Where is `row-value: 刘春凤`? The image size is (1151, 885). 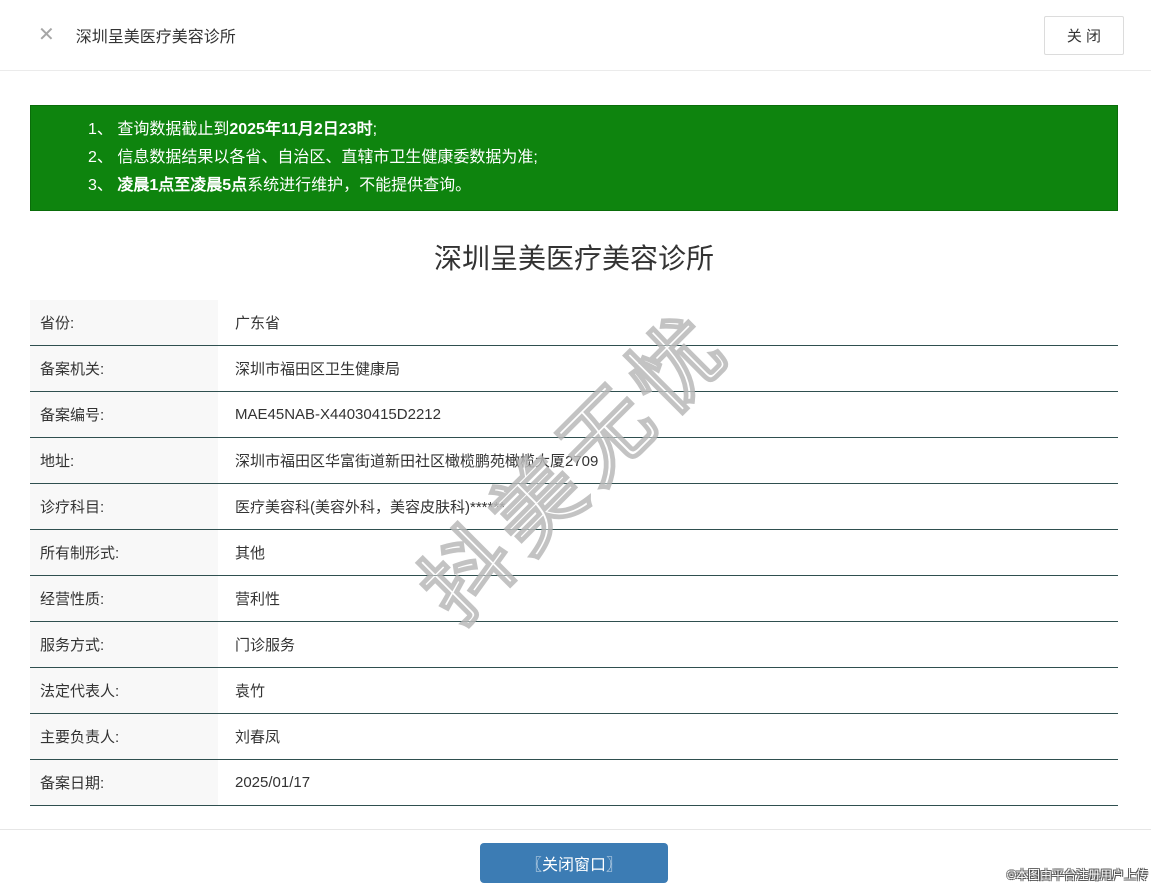 row-value: 刘春凤 is located at coordinates (258, 737).